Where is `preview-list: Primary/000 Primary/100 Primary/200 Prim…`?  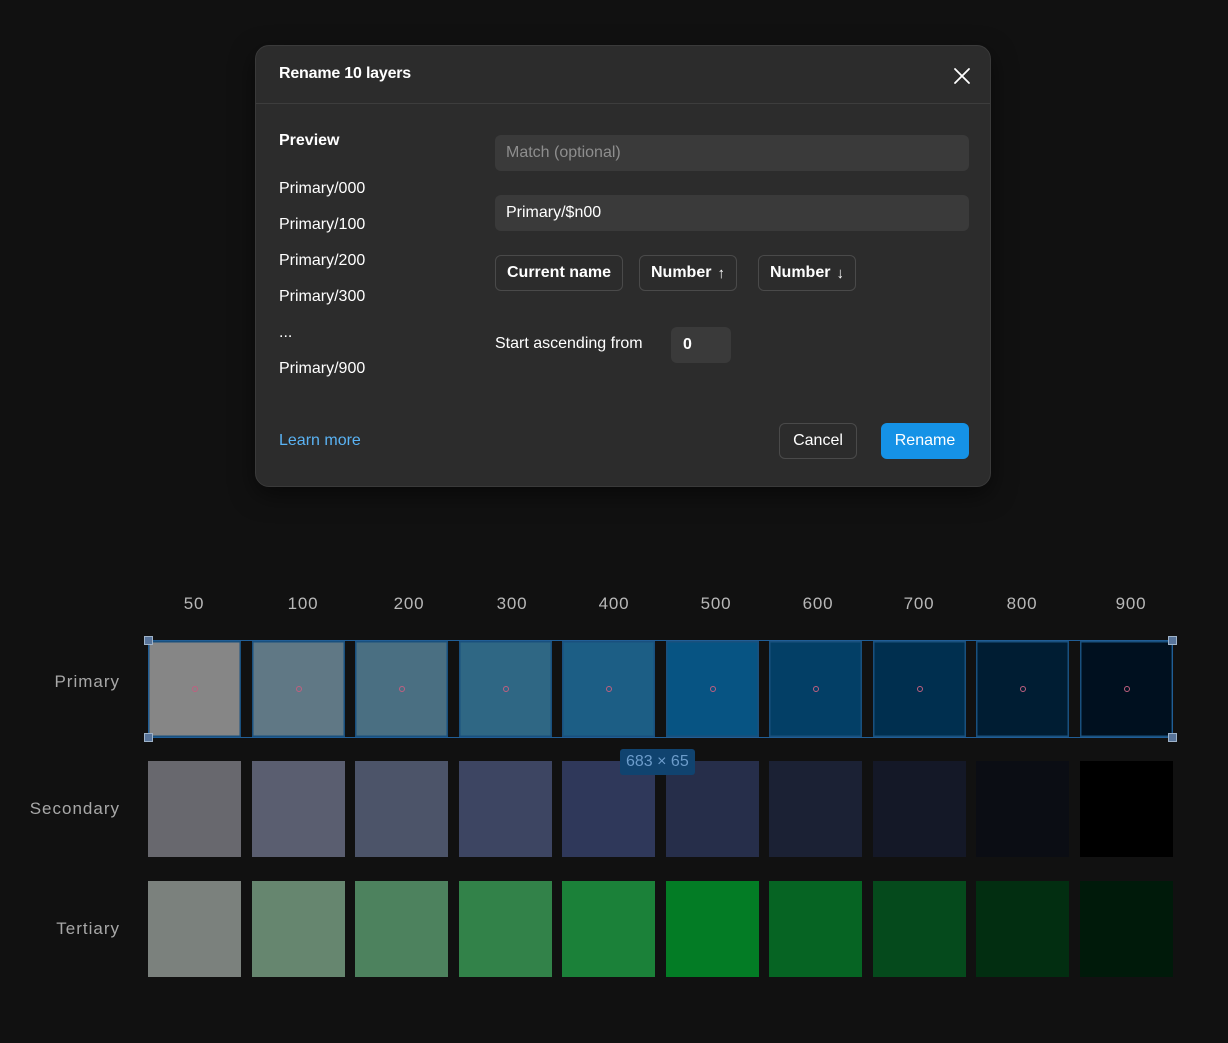
preview-list: Primary/000 Primary/100 Primary/200 Prim… is located at coordinates (322, 287).